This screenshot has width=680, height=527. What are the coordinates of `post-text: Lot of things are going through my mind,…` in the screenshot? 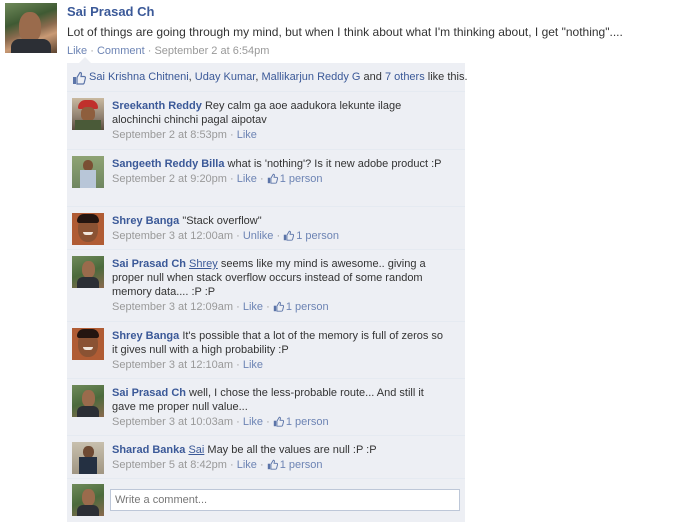 It's located at (345, 32).